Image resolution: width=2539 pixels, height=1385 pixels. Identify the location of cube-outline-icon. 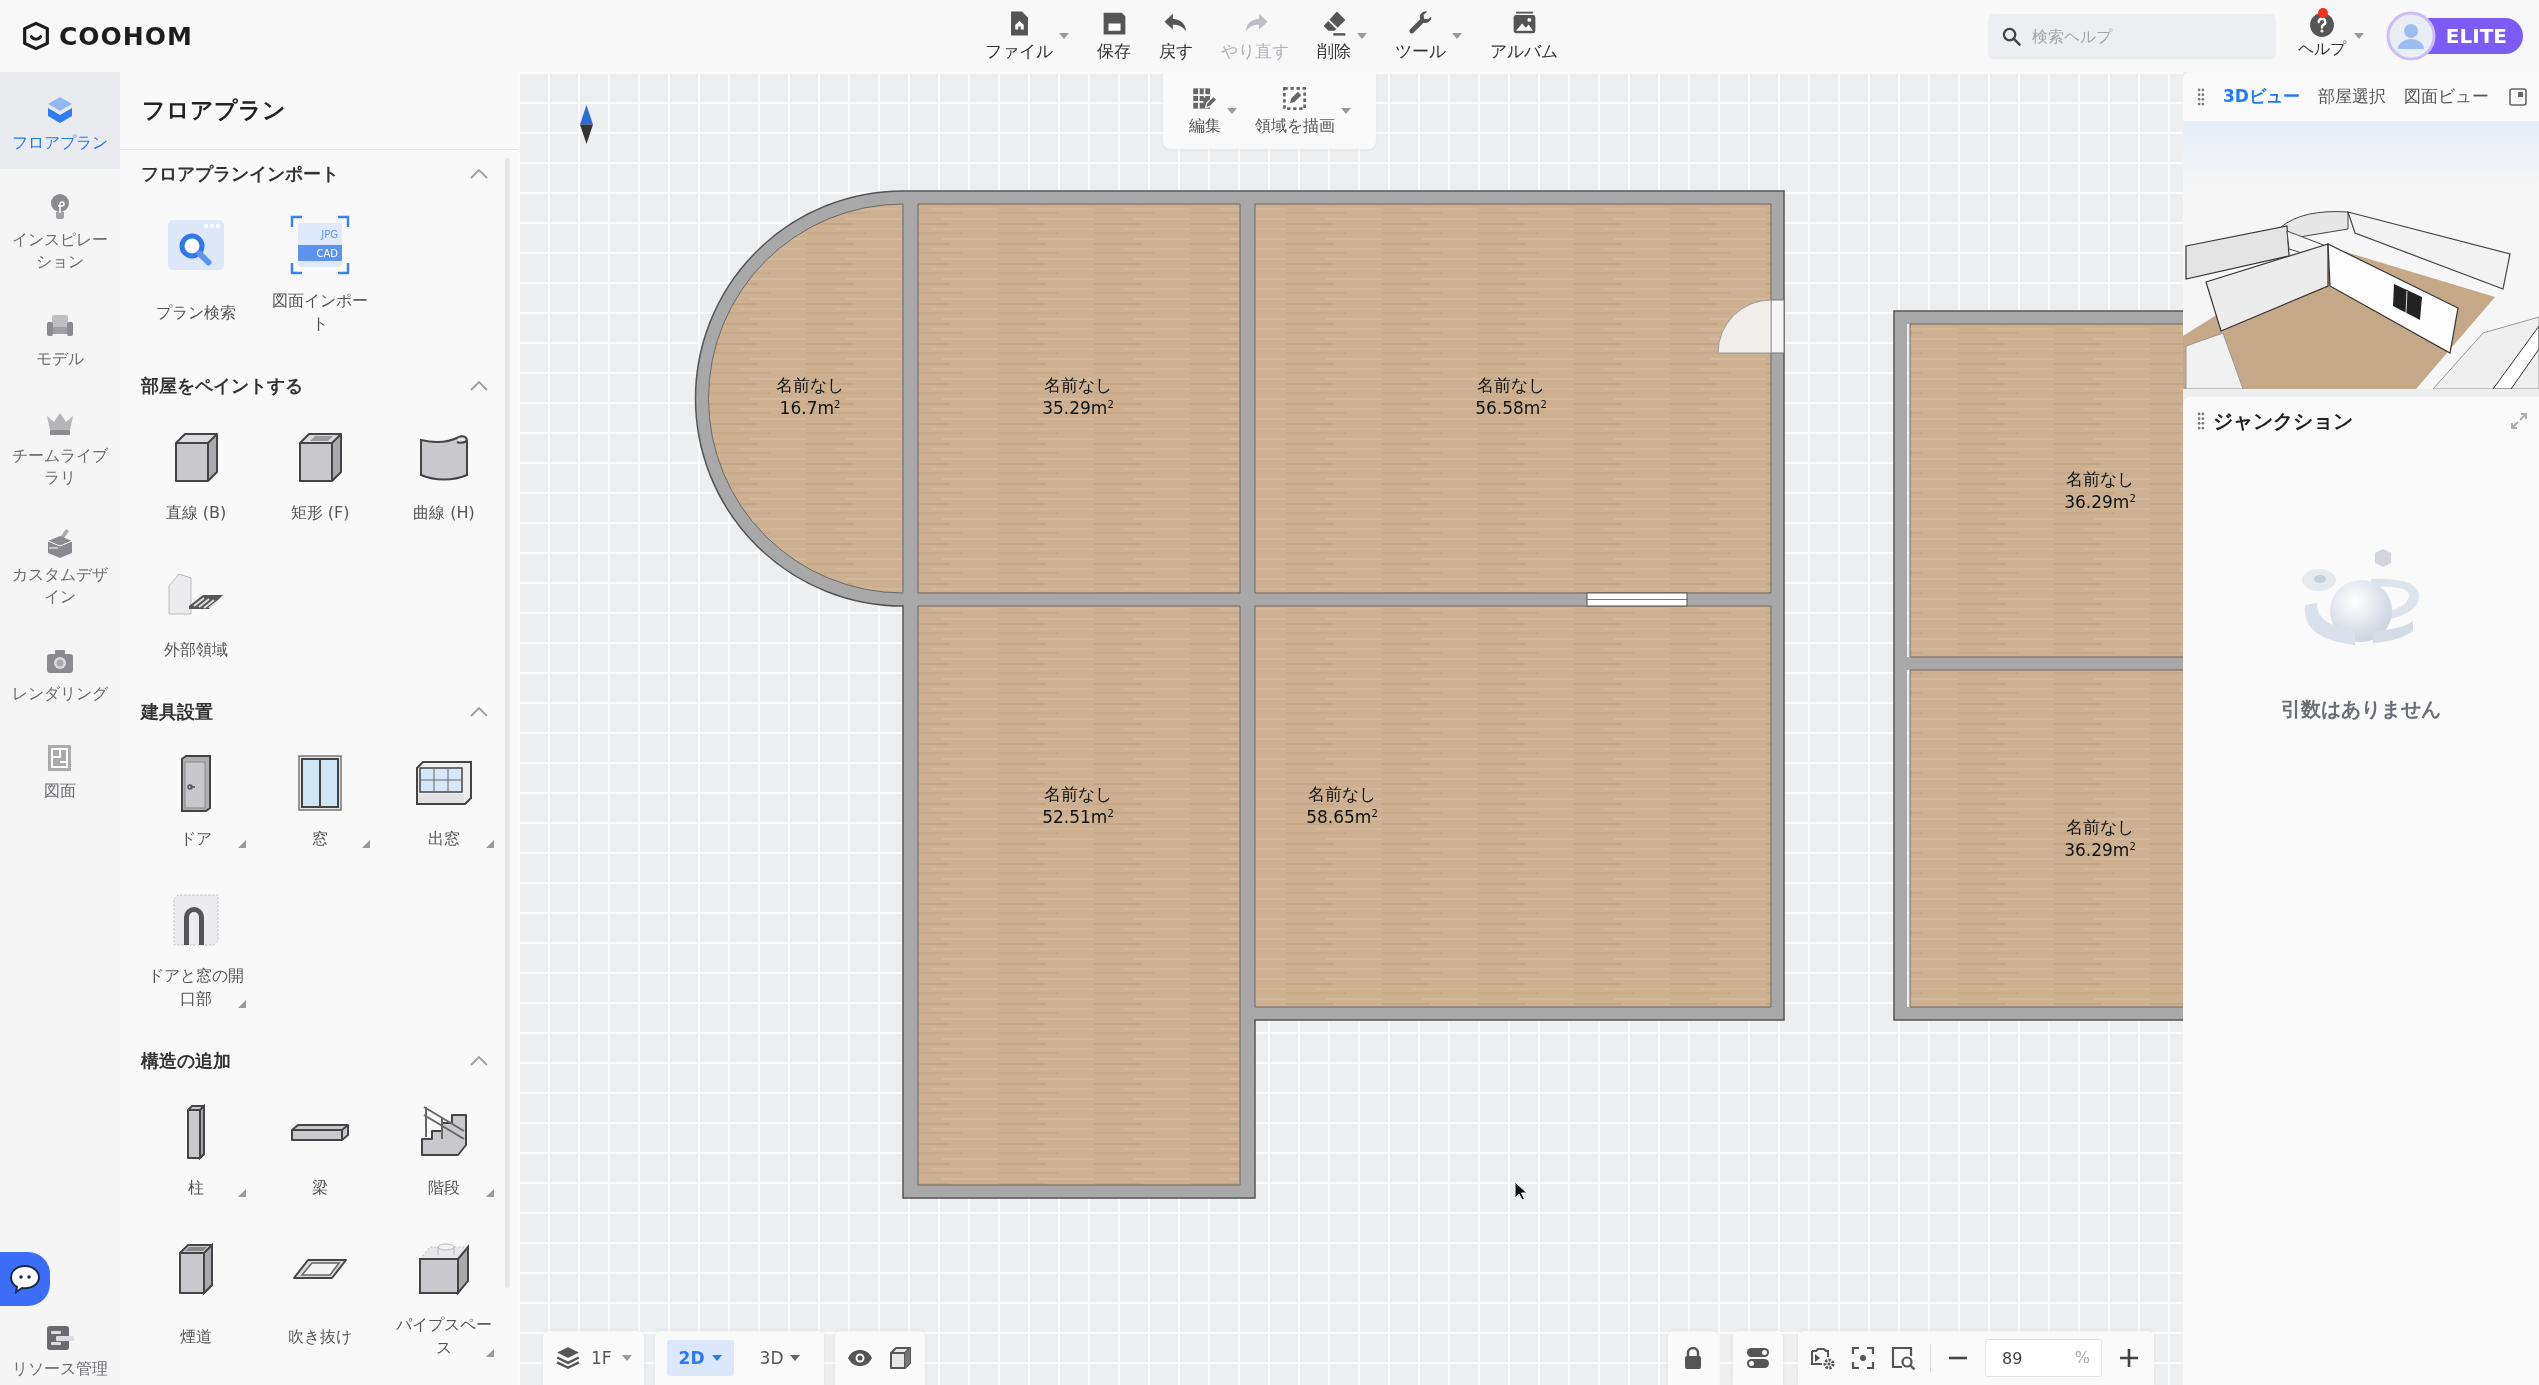
(900, 1358).